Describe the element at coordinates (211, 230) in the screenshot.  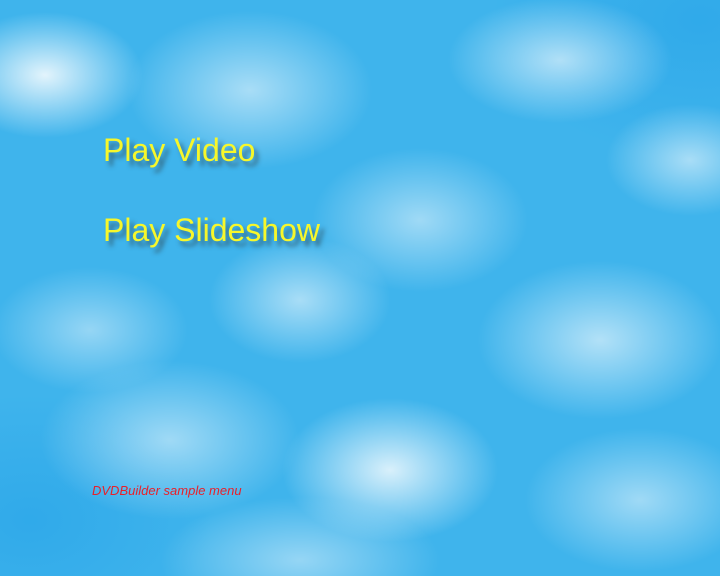
I see `play-slideshow-button: Play Slideshow` at that location.